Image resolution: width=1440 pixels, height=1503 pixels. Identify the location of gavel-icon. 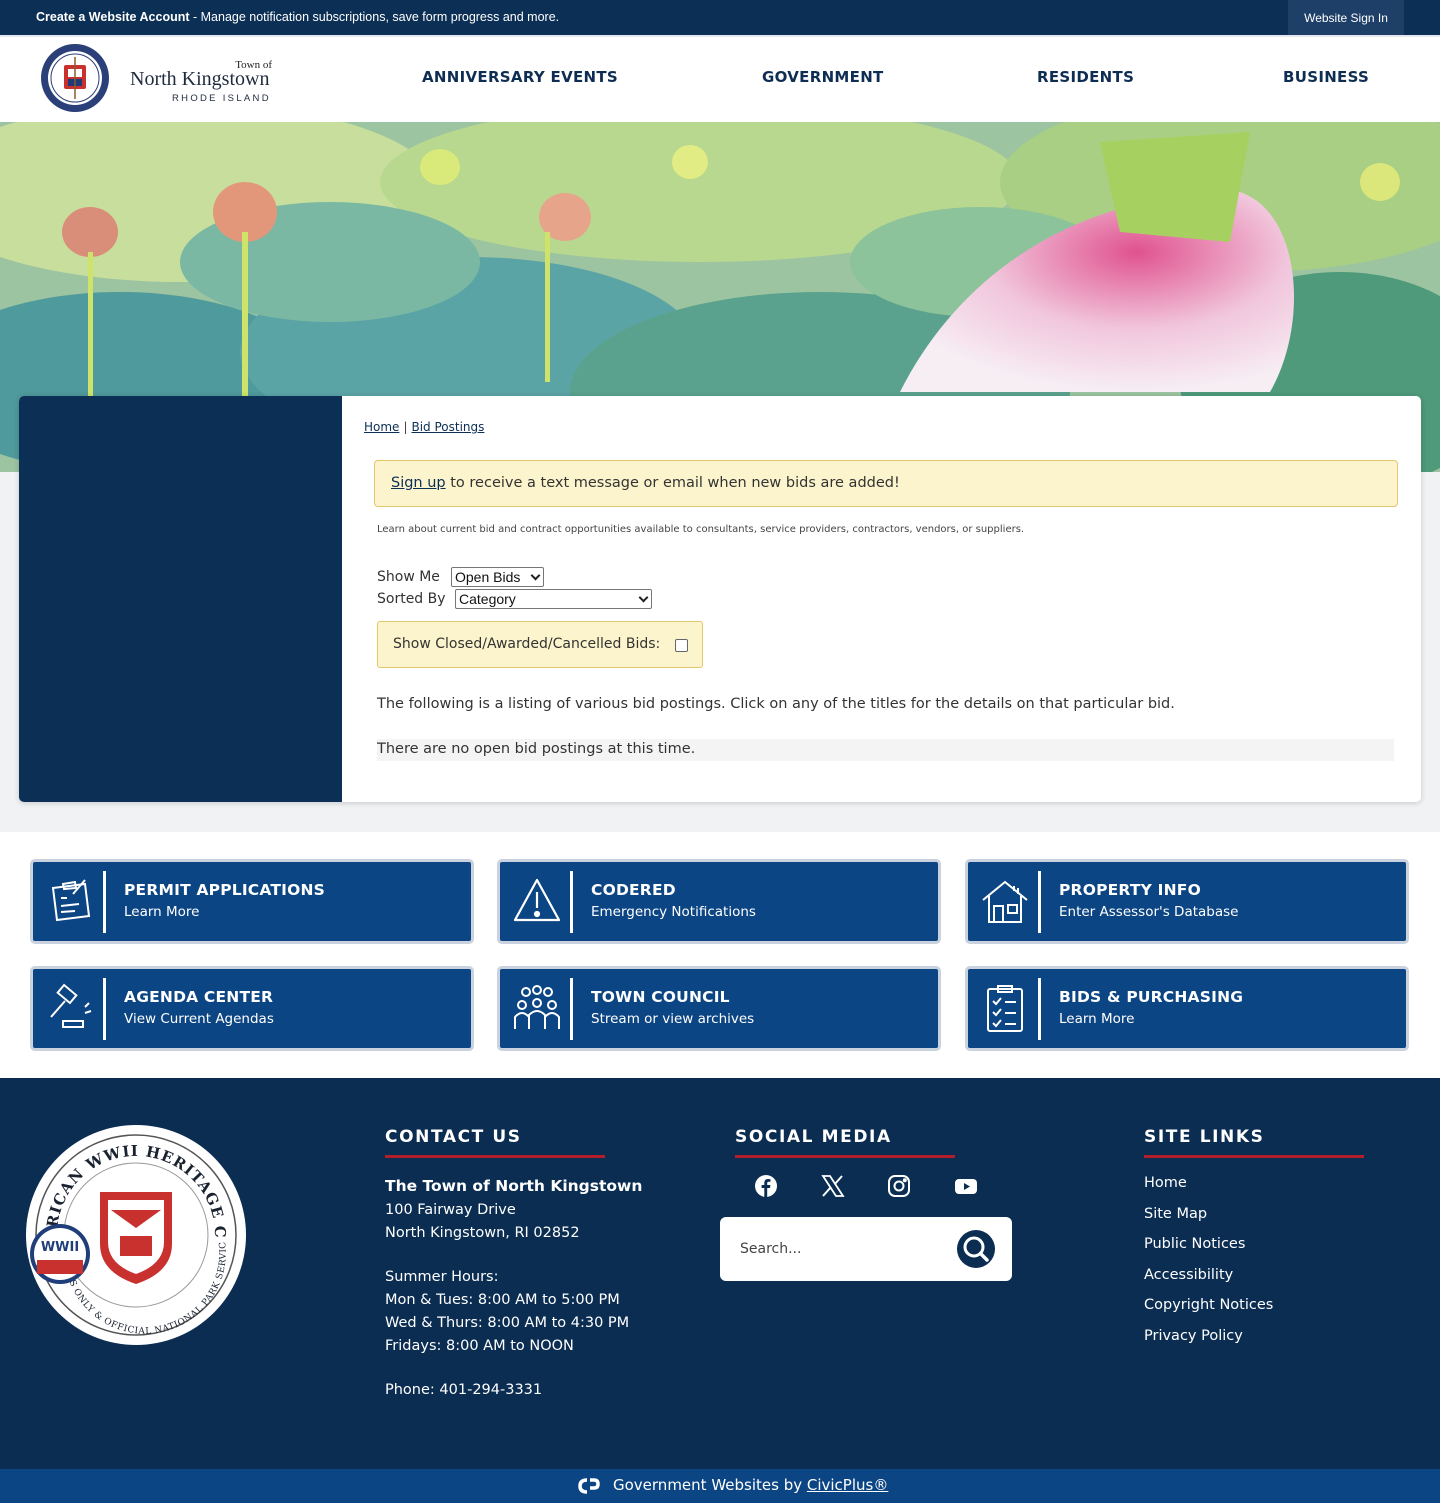
(71, 1005).